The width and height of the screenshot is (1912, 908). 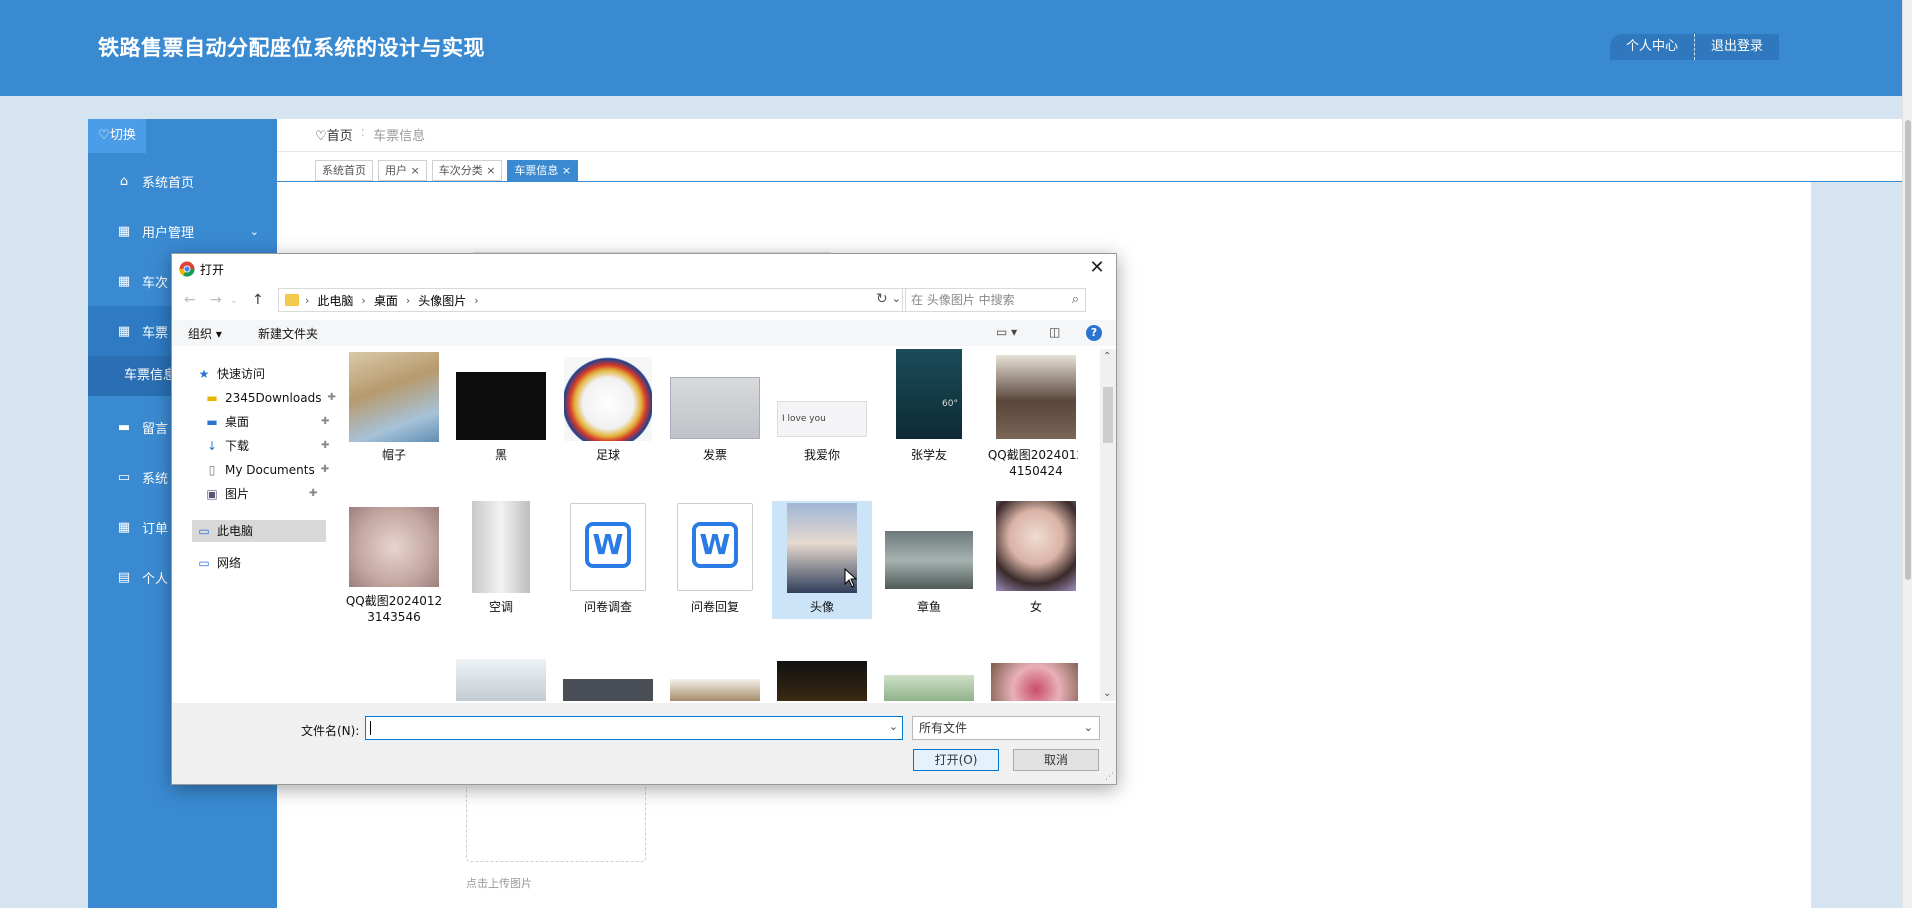 I want to click on preview-pane-icon: ◫, so click(x=1054, y=332).